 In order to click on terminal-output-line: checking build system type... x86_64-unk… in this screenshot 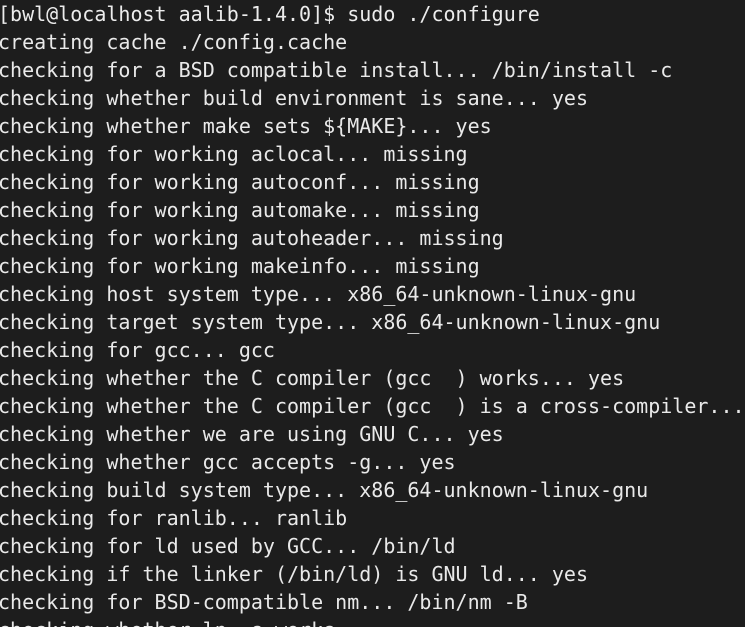, I will do `click(324, 490)`.